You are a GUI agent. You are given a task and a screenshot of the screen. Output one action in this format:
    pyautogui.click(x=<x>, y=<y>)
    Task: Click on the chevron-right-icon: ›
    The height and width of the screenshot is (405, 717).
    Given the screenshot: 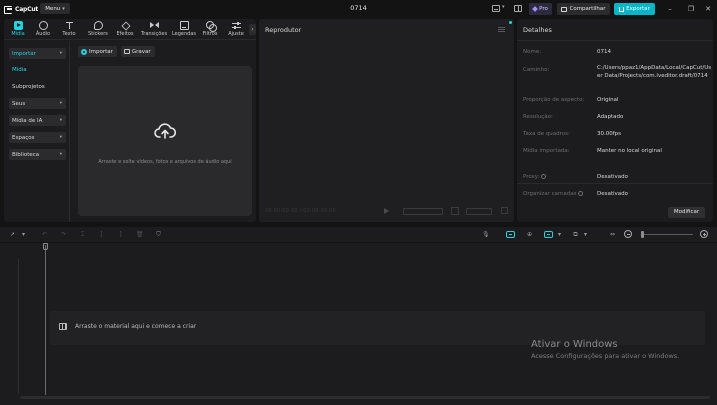 What is the action you would take?
    pyautogui.click(x=252, y=29)
    